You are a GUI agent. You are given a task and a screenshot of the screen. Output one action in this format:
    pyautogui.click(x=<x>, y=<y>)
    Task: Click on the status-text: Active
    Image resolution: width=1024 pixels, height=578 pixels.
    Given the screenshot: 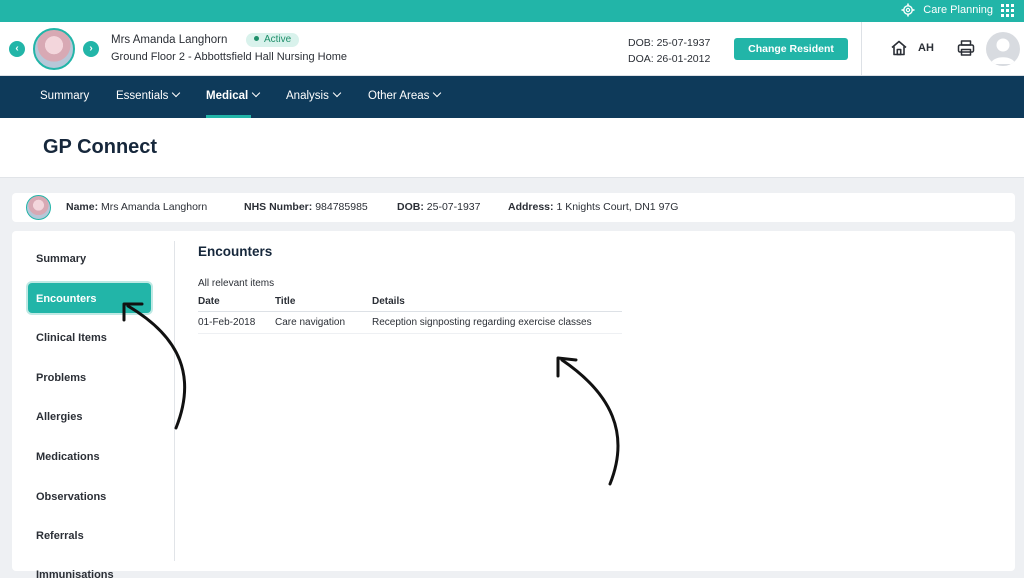 What is the action you would take?
    pyautogui.click(x=278, y=39)
    